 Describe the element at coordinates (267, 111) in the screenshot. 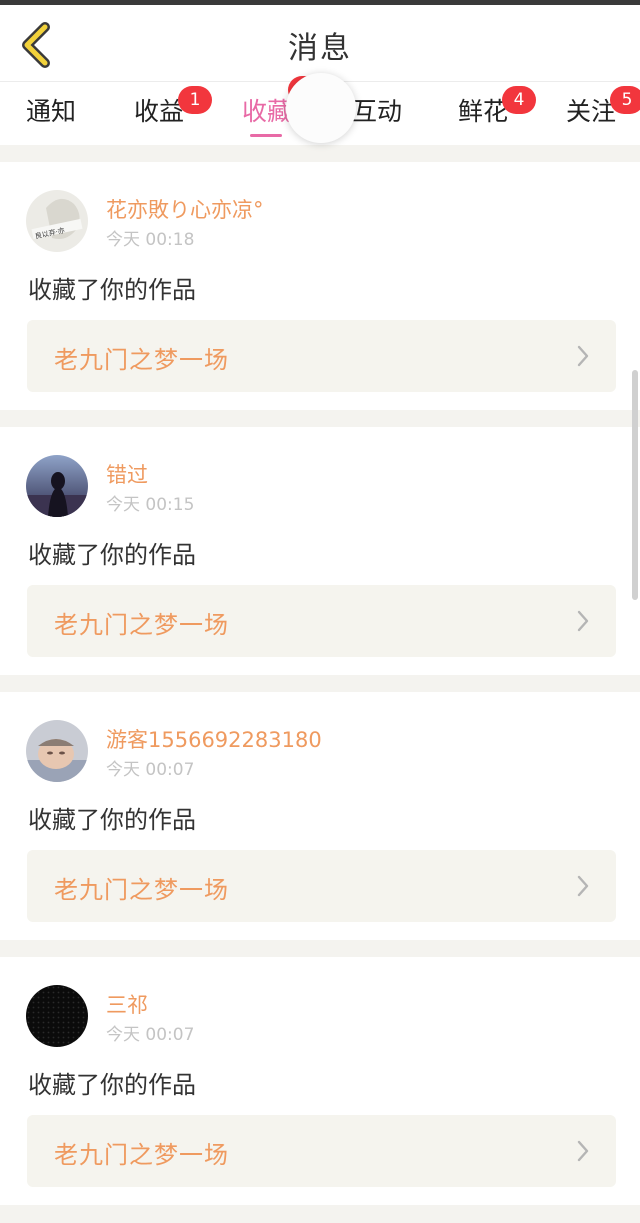

I see `tab-label: 收藏` at that location.